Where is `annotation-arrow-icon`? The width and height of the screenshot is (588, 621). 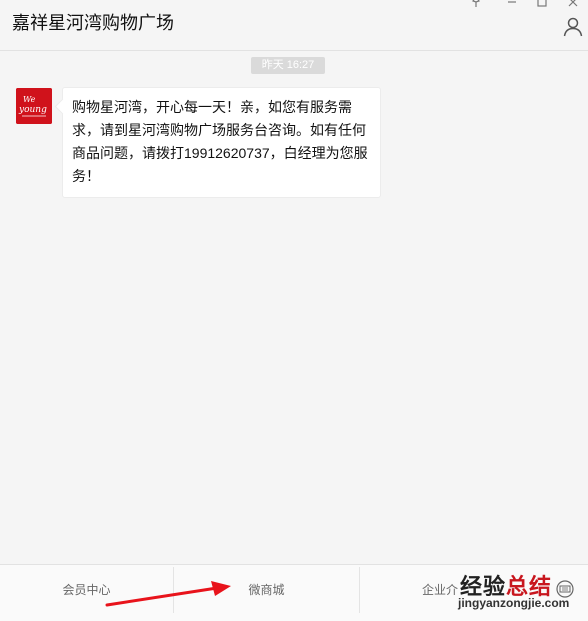
annotation-arrow-icon is located at coordinates (168, 594).